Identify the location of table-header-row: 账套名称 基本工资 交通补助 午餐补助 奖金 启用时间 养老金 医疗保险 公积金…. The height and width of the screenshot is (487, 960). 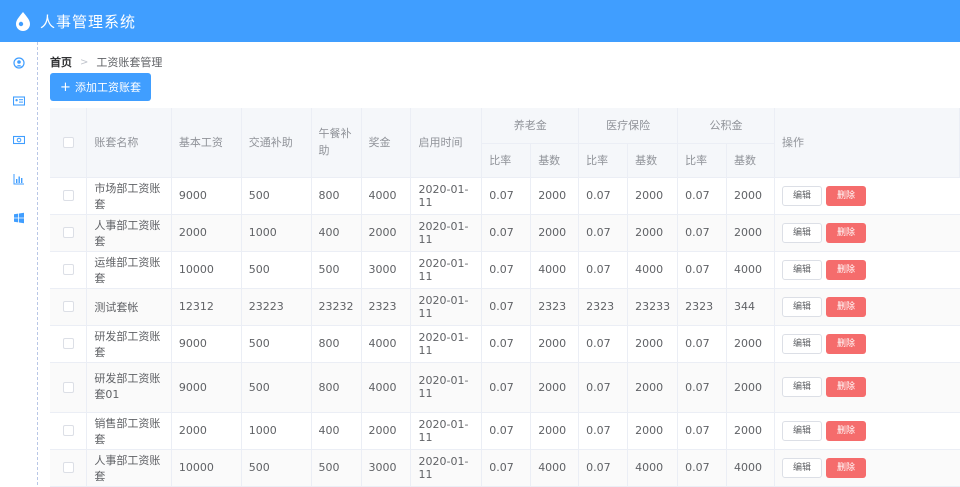
(505, 143).